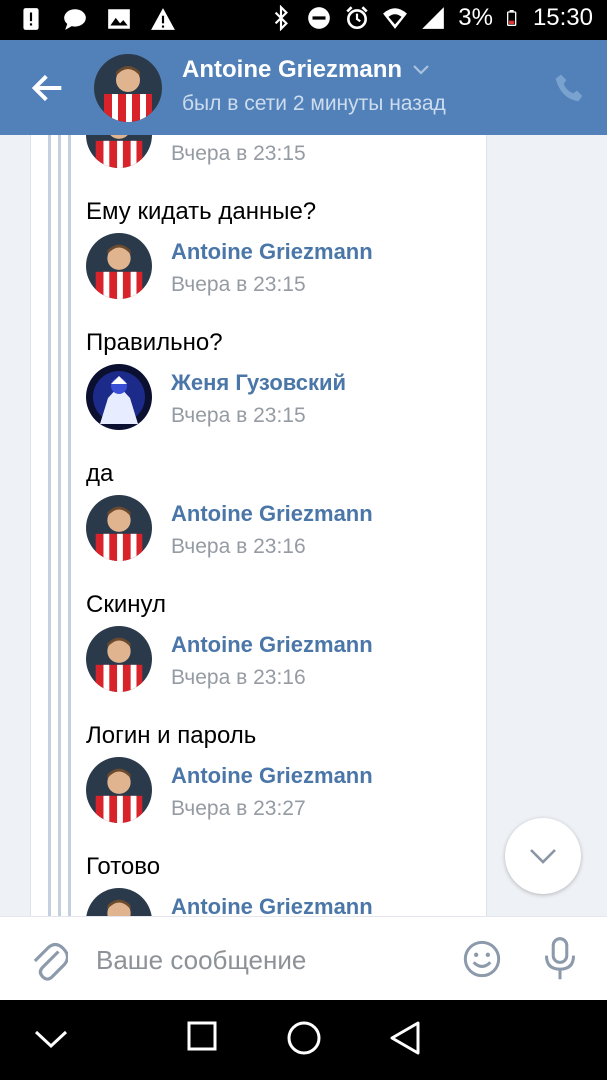  Describe the element at coordinates (282, 18) in the screenshot. I see `bluetooth-icon` at that location.